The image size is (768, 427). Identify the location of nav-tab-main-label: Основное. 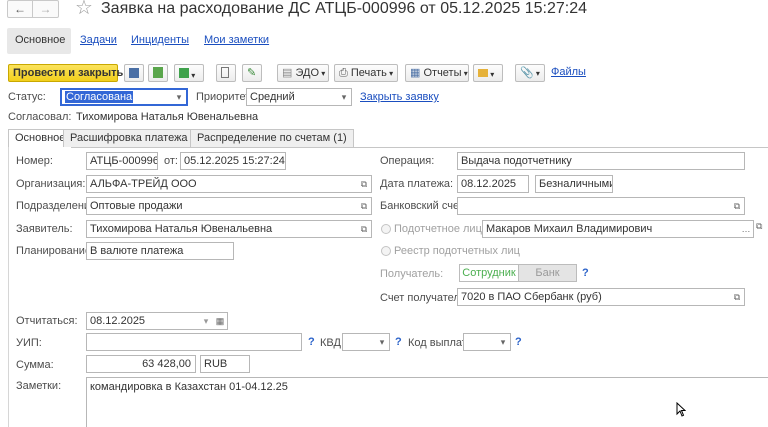
(40, 40).